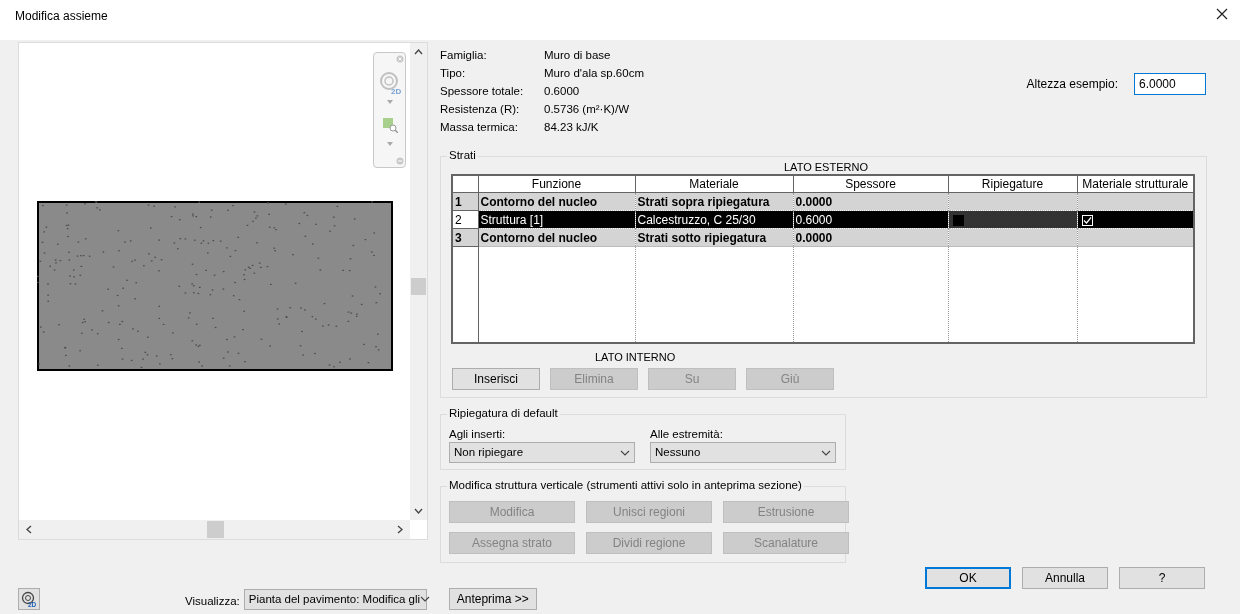 The image size is (1240, 614). Describe the element at coordinates (823, 201) in the screenshot. I see `table-row: 1 Contorno del nucleo Strati sopra ripiegatura 0.0000` at that location.